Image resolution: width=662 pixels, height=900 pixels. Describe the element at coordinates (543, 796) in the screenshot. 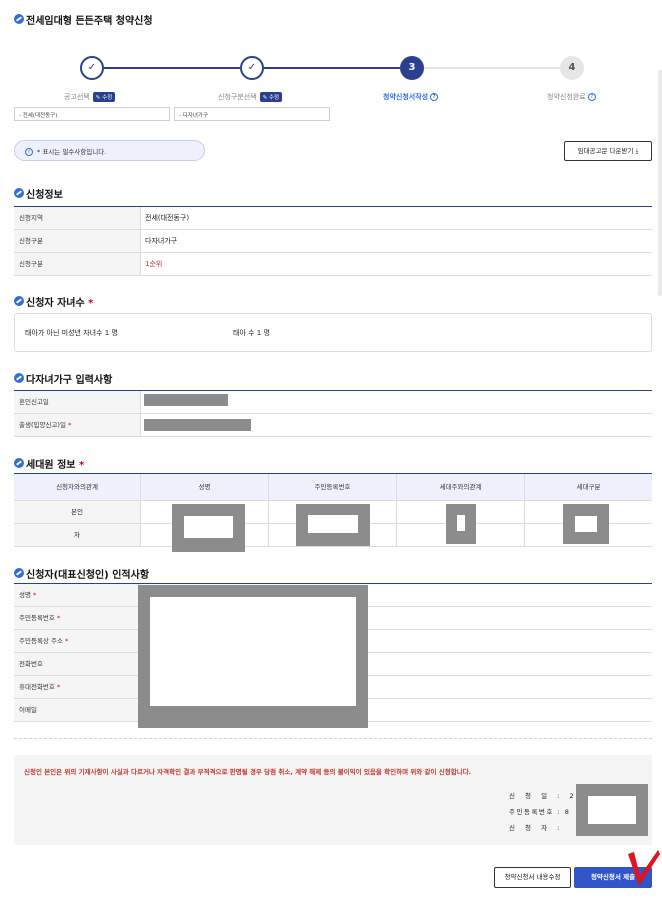

I see `signature-date-label: 신 청 일 : 2` at that location.